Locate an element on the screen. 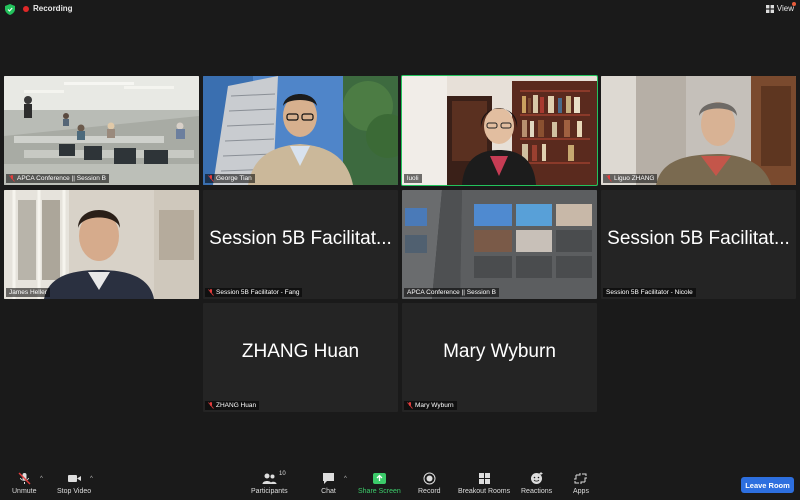 The image size is (800, 500). participants-count: 10 is located at coordinates (282, 474).